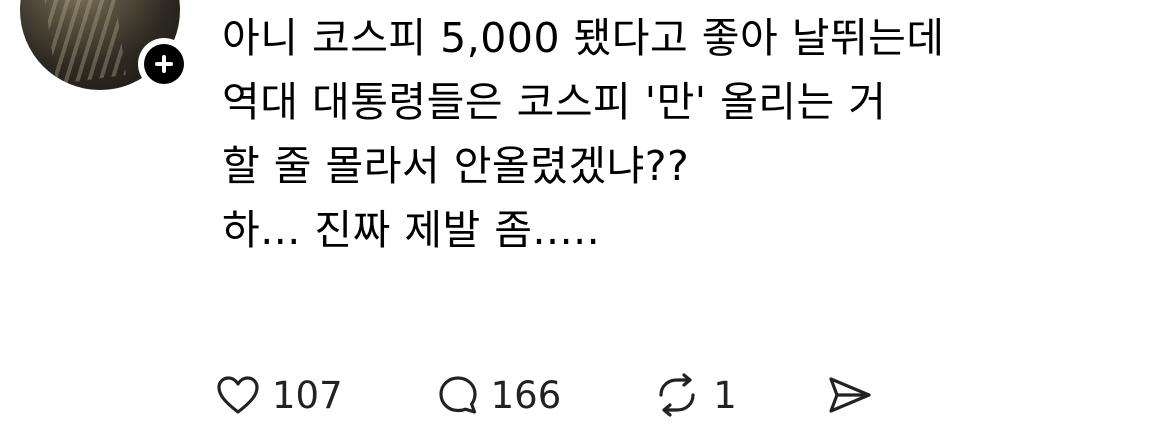  What do you see at coordinates (677, 395) in the screenshot?
I see `repost-icon` at bounding box center [677, 395].